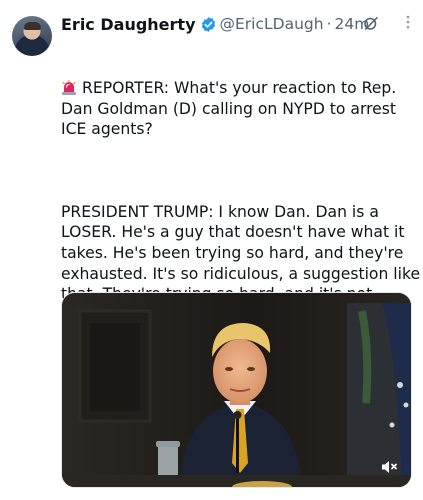  What do you see at coordinates (272, 24) in the screenshot?
I see `author-handle: @EricLDaugh` at bounding box center [272, 24].